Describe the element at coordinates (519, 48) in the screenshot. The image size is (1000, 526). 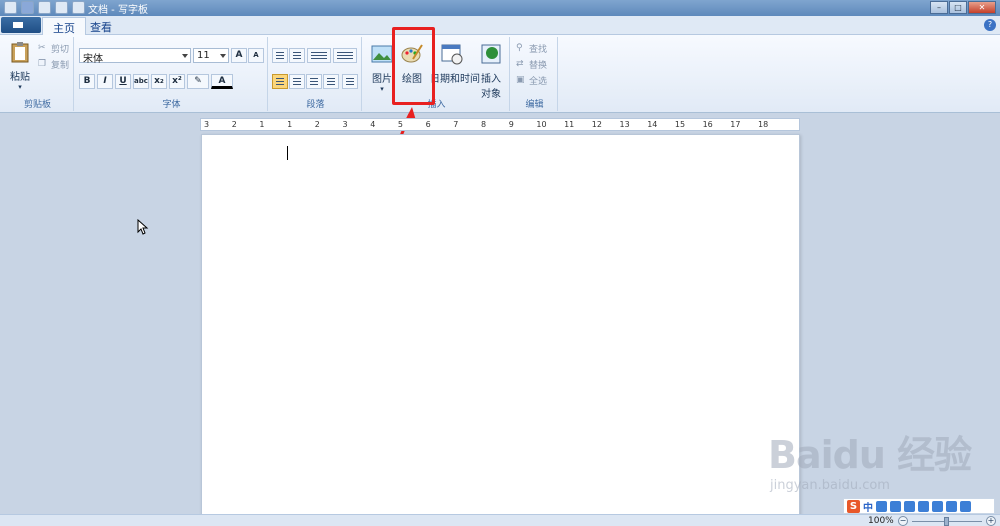
I see `binoculars-icon: ⚲` at that location.